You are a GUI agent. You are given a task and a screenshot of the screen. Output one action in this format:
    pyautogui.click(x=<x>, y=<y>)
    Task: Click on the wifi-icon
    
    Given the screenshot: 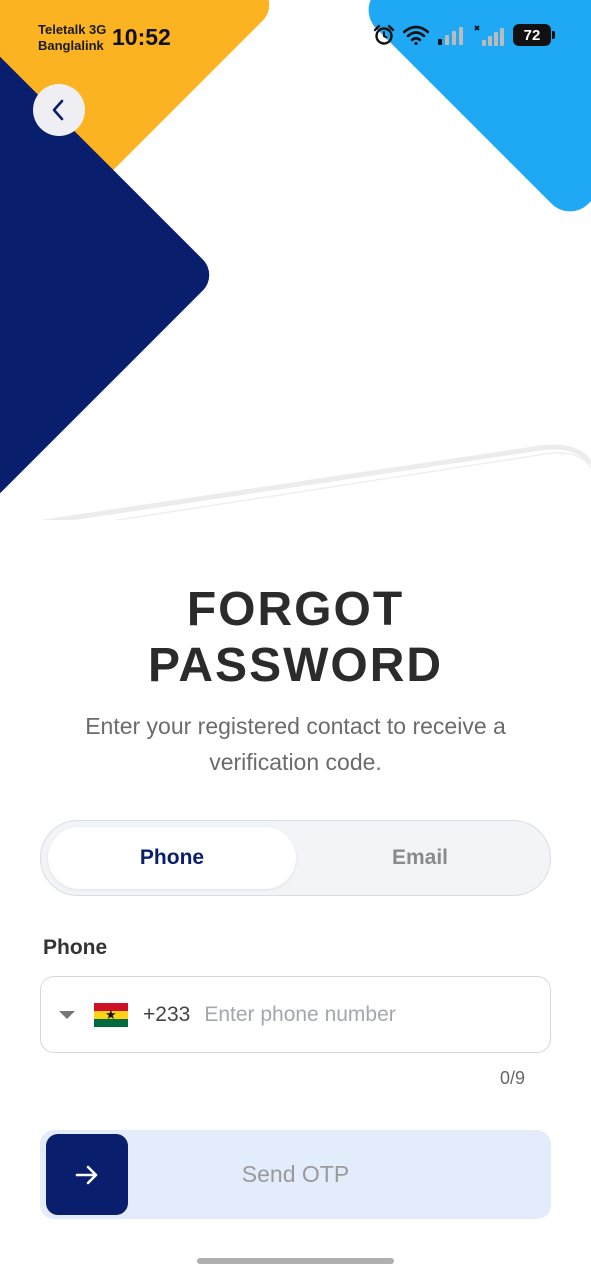 What is the action you would take?
    pyautogui.click(x=416, y=35)
    